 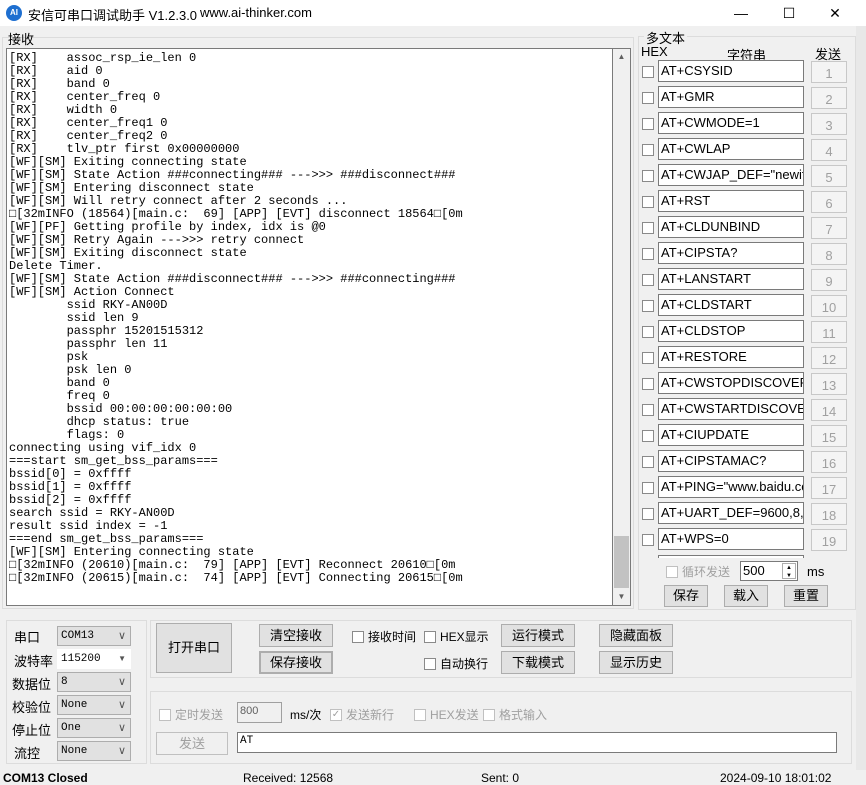 What do you see at coordinates (731, 513) in the screenshot?
I see `command-input: AT+UART_DEF=9600,8,1,` at bounding box center [731, 513].